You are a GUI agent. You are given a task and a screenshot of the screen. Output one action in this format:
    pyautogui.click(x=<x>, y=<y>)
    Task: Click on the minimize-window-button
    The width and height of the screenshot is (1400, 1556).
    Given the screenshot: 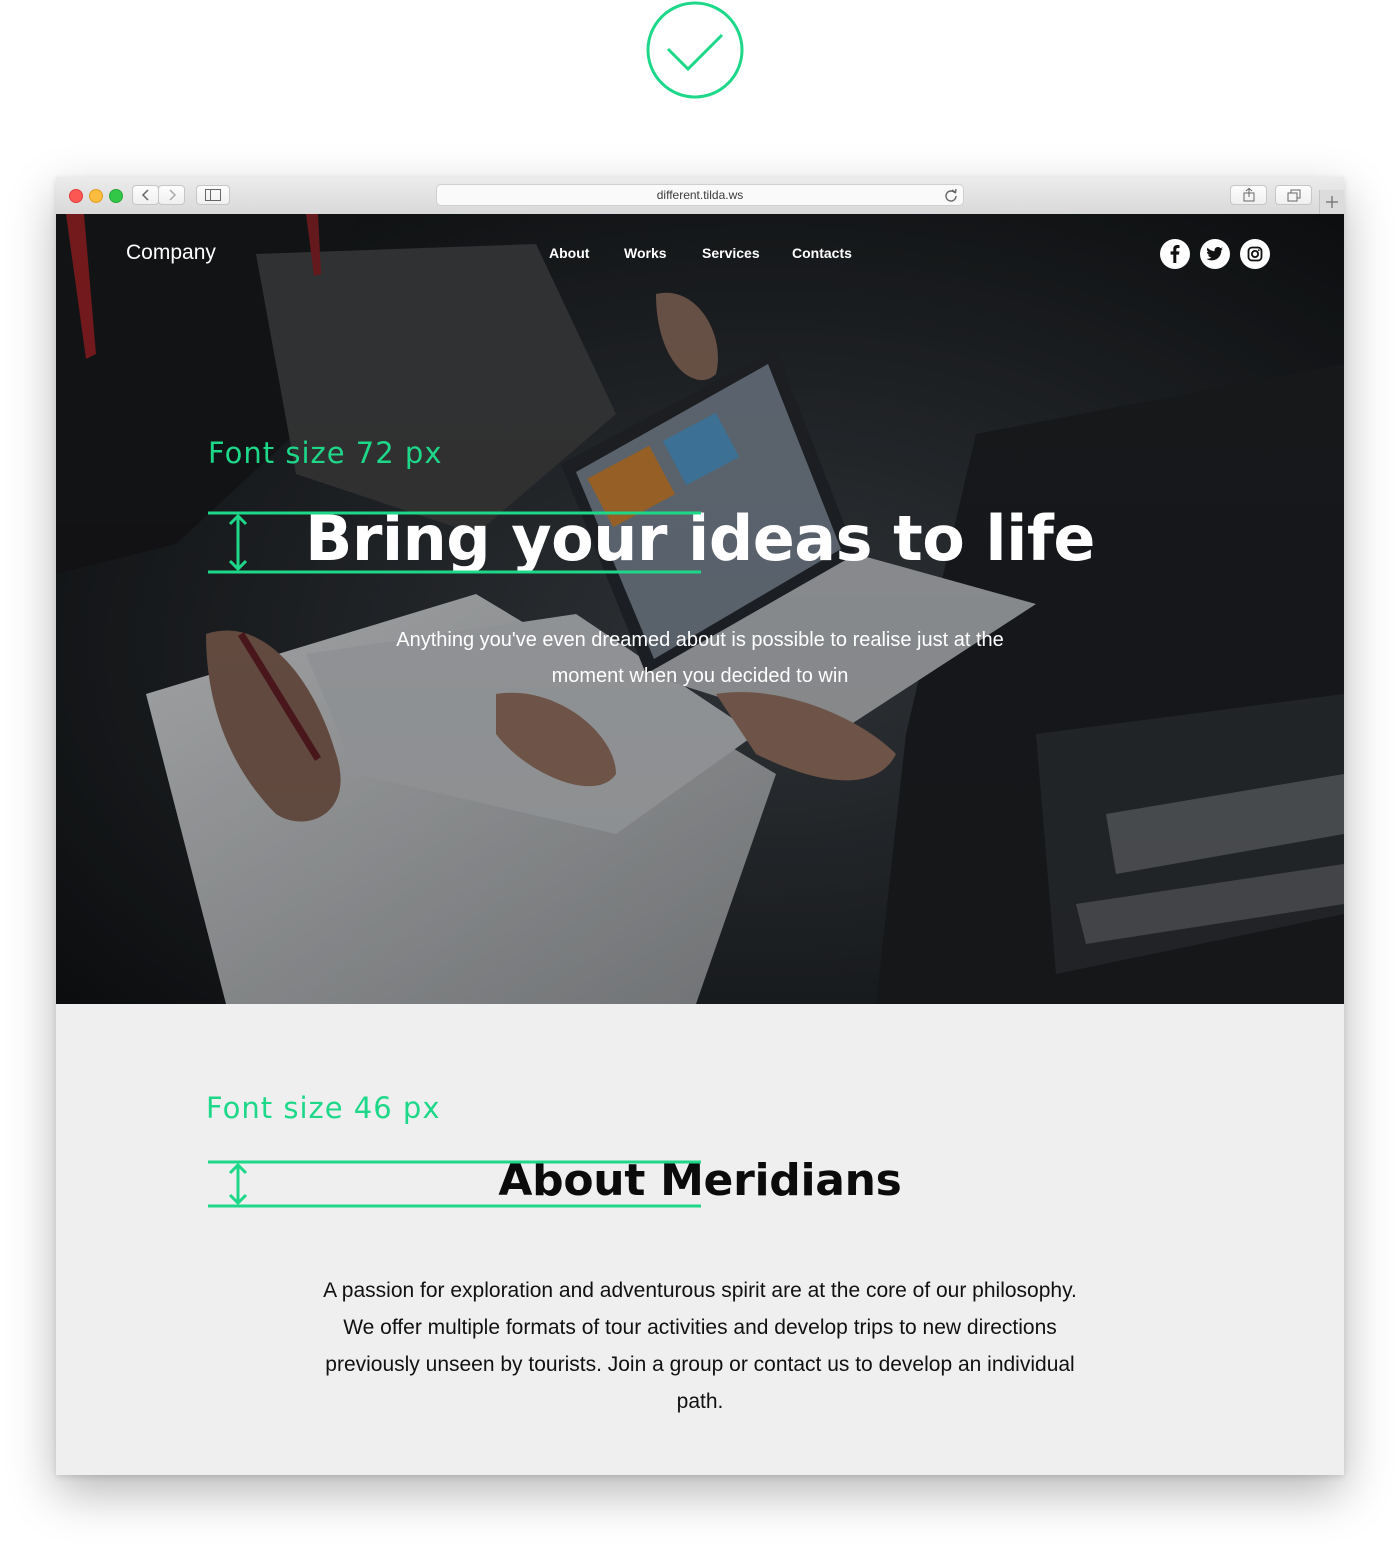 What is the action you would take?
    pyautogui.click(x=96, y=196)
    